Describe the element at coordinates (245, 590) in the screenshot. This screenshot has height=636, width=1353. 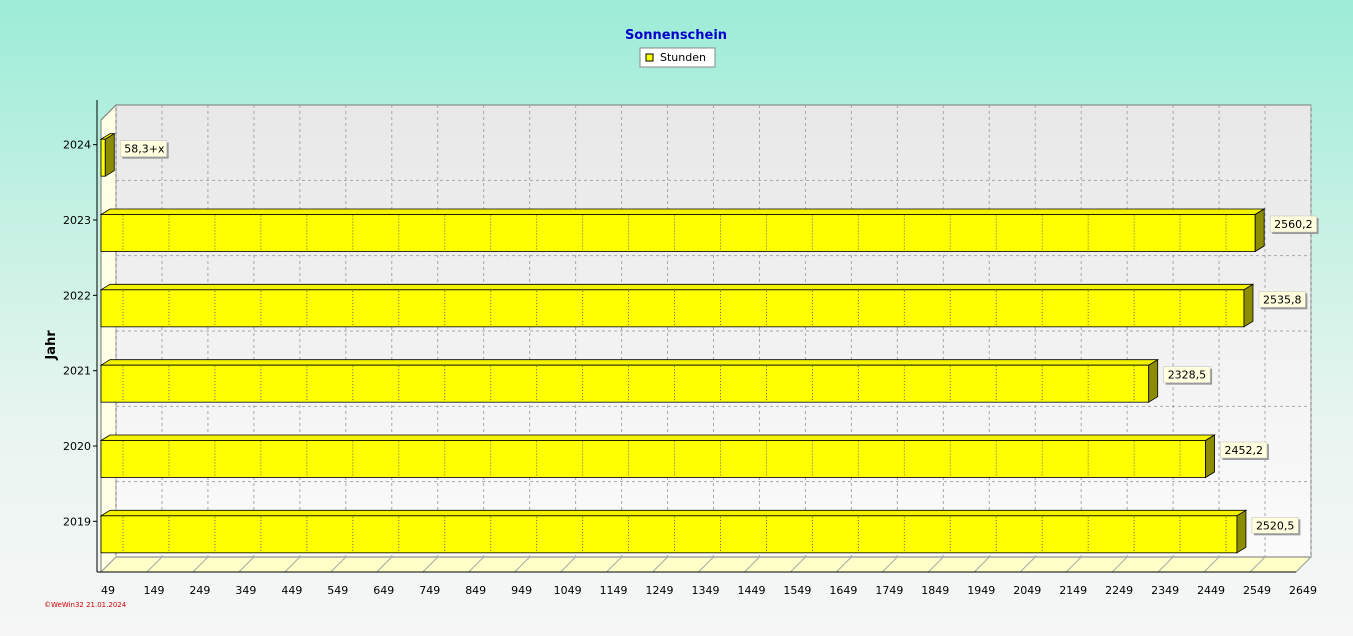
I see `x-tick-label: 349` at that location.